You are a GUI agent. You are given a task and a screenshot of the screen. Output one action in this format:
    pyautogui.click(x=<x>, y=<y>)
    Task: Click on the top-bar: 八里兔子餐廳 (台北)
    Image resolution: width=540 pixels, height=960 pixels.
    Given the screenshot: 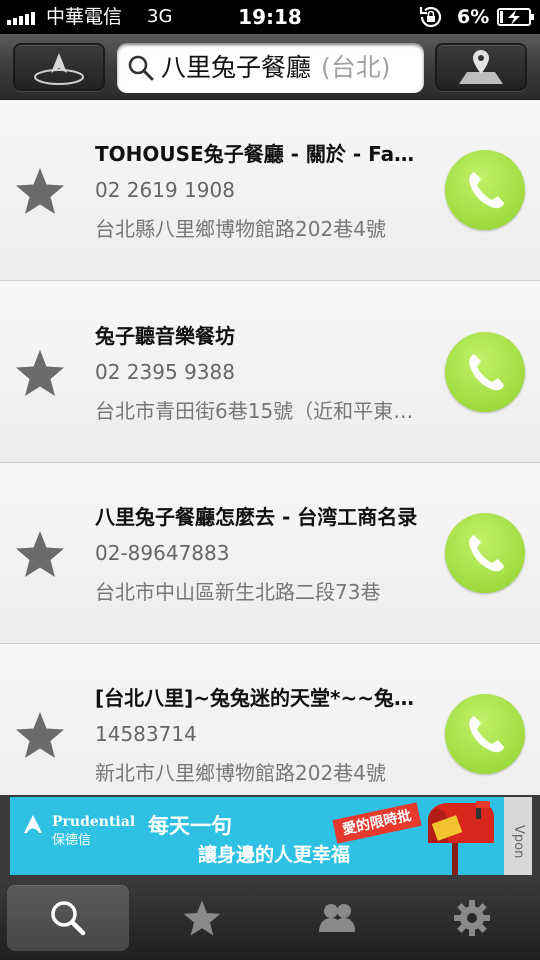 What is the action you would take?
    pyautogui.click(x=270, y=67)
    